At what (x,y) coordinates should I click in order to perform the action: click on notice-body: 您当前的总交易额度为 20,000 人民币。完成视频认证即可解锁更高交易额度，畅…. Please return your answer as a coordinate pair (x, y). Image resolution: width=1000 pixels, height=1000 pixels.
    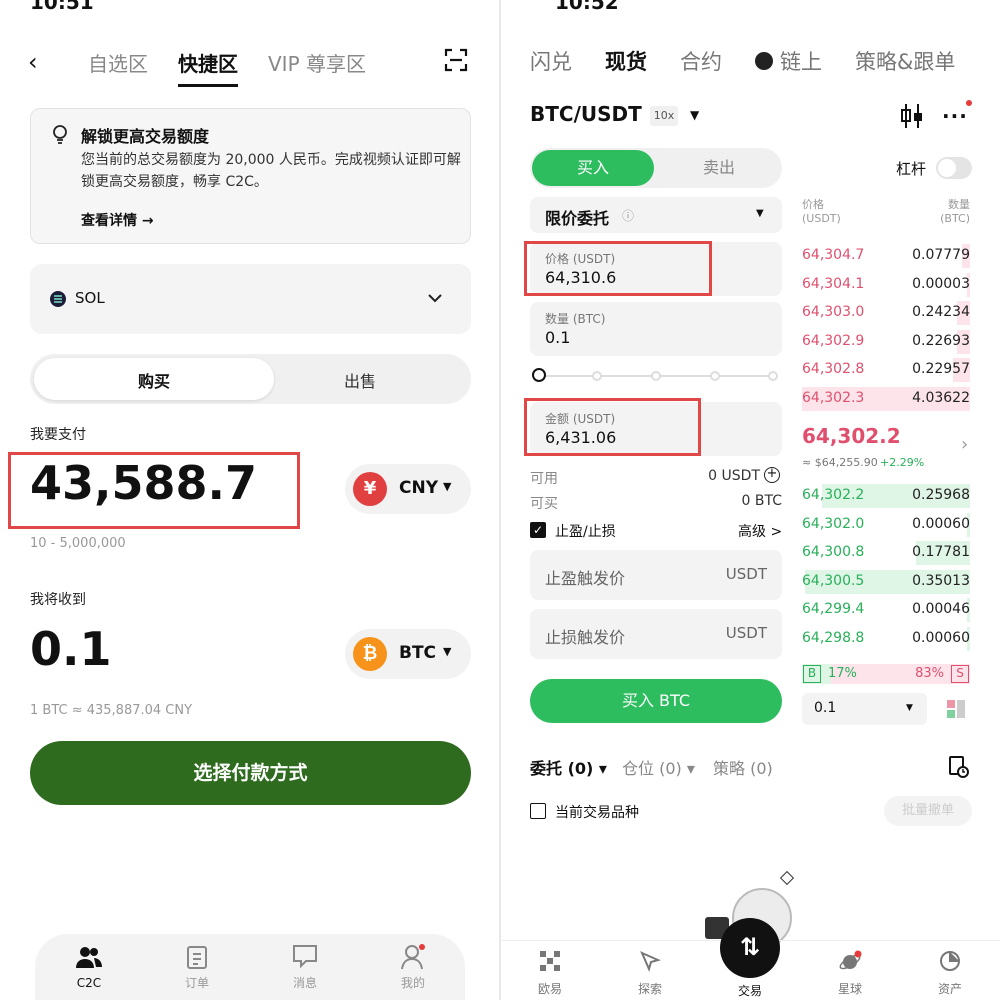
    Looking at the image, I should click on (271, 171).